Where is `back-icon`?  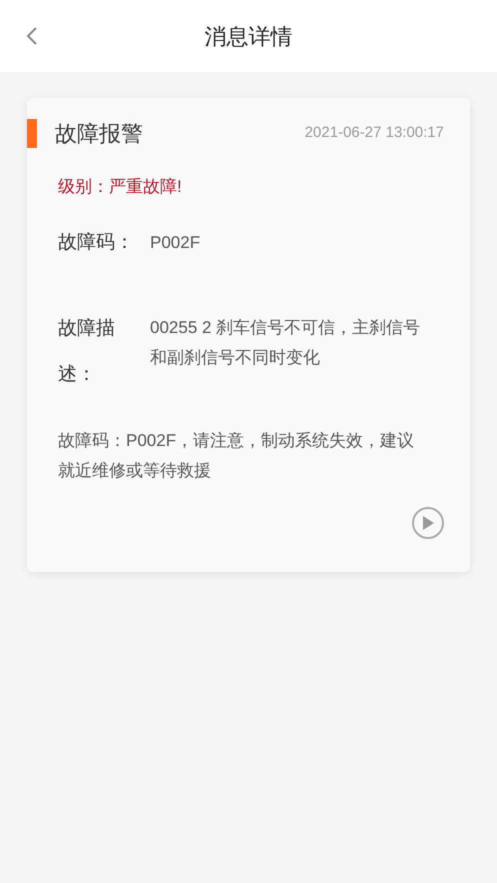
back-icon is located at coordinates (32, 36).